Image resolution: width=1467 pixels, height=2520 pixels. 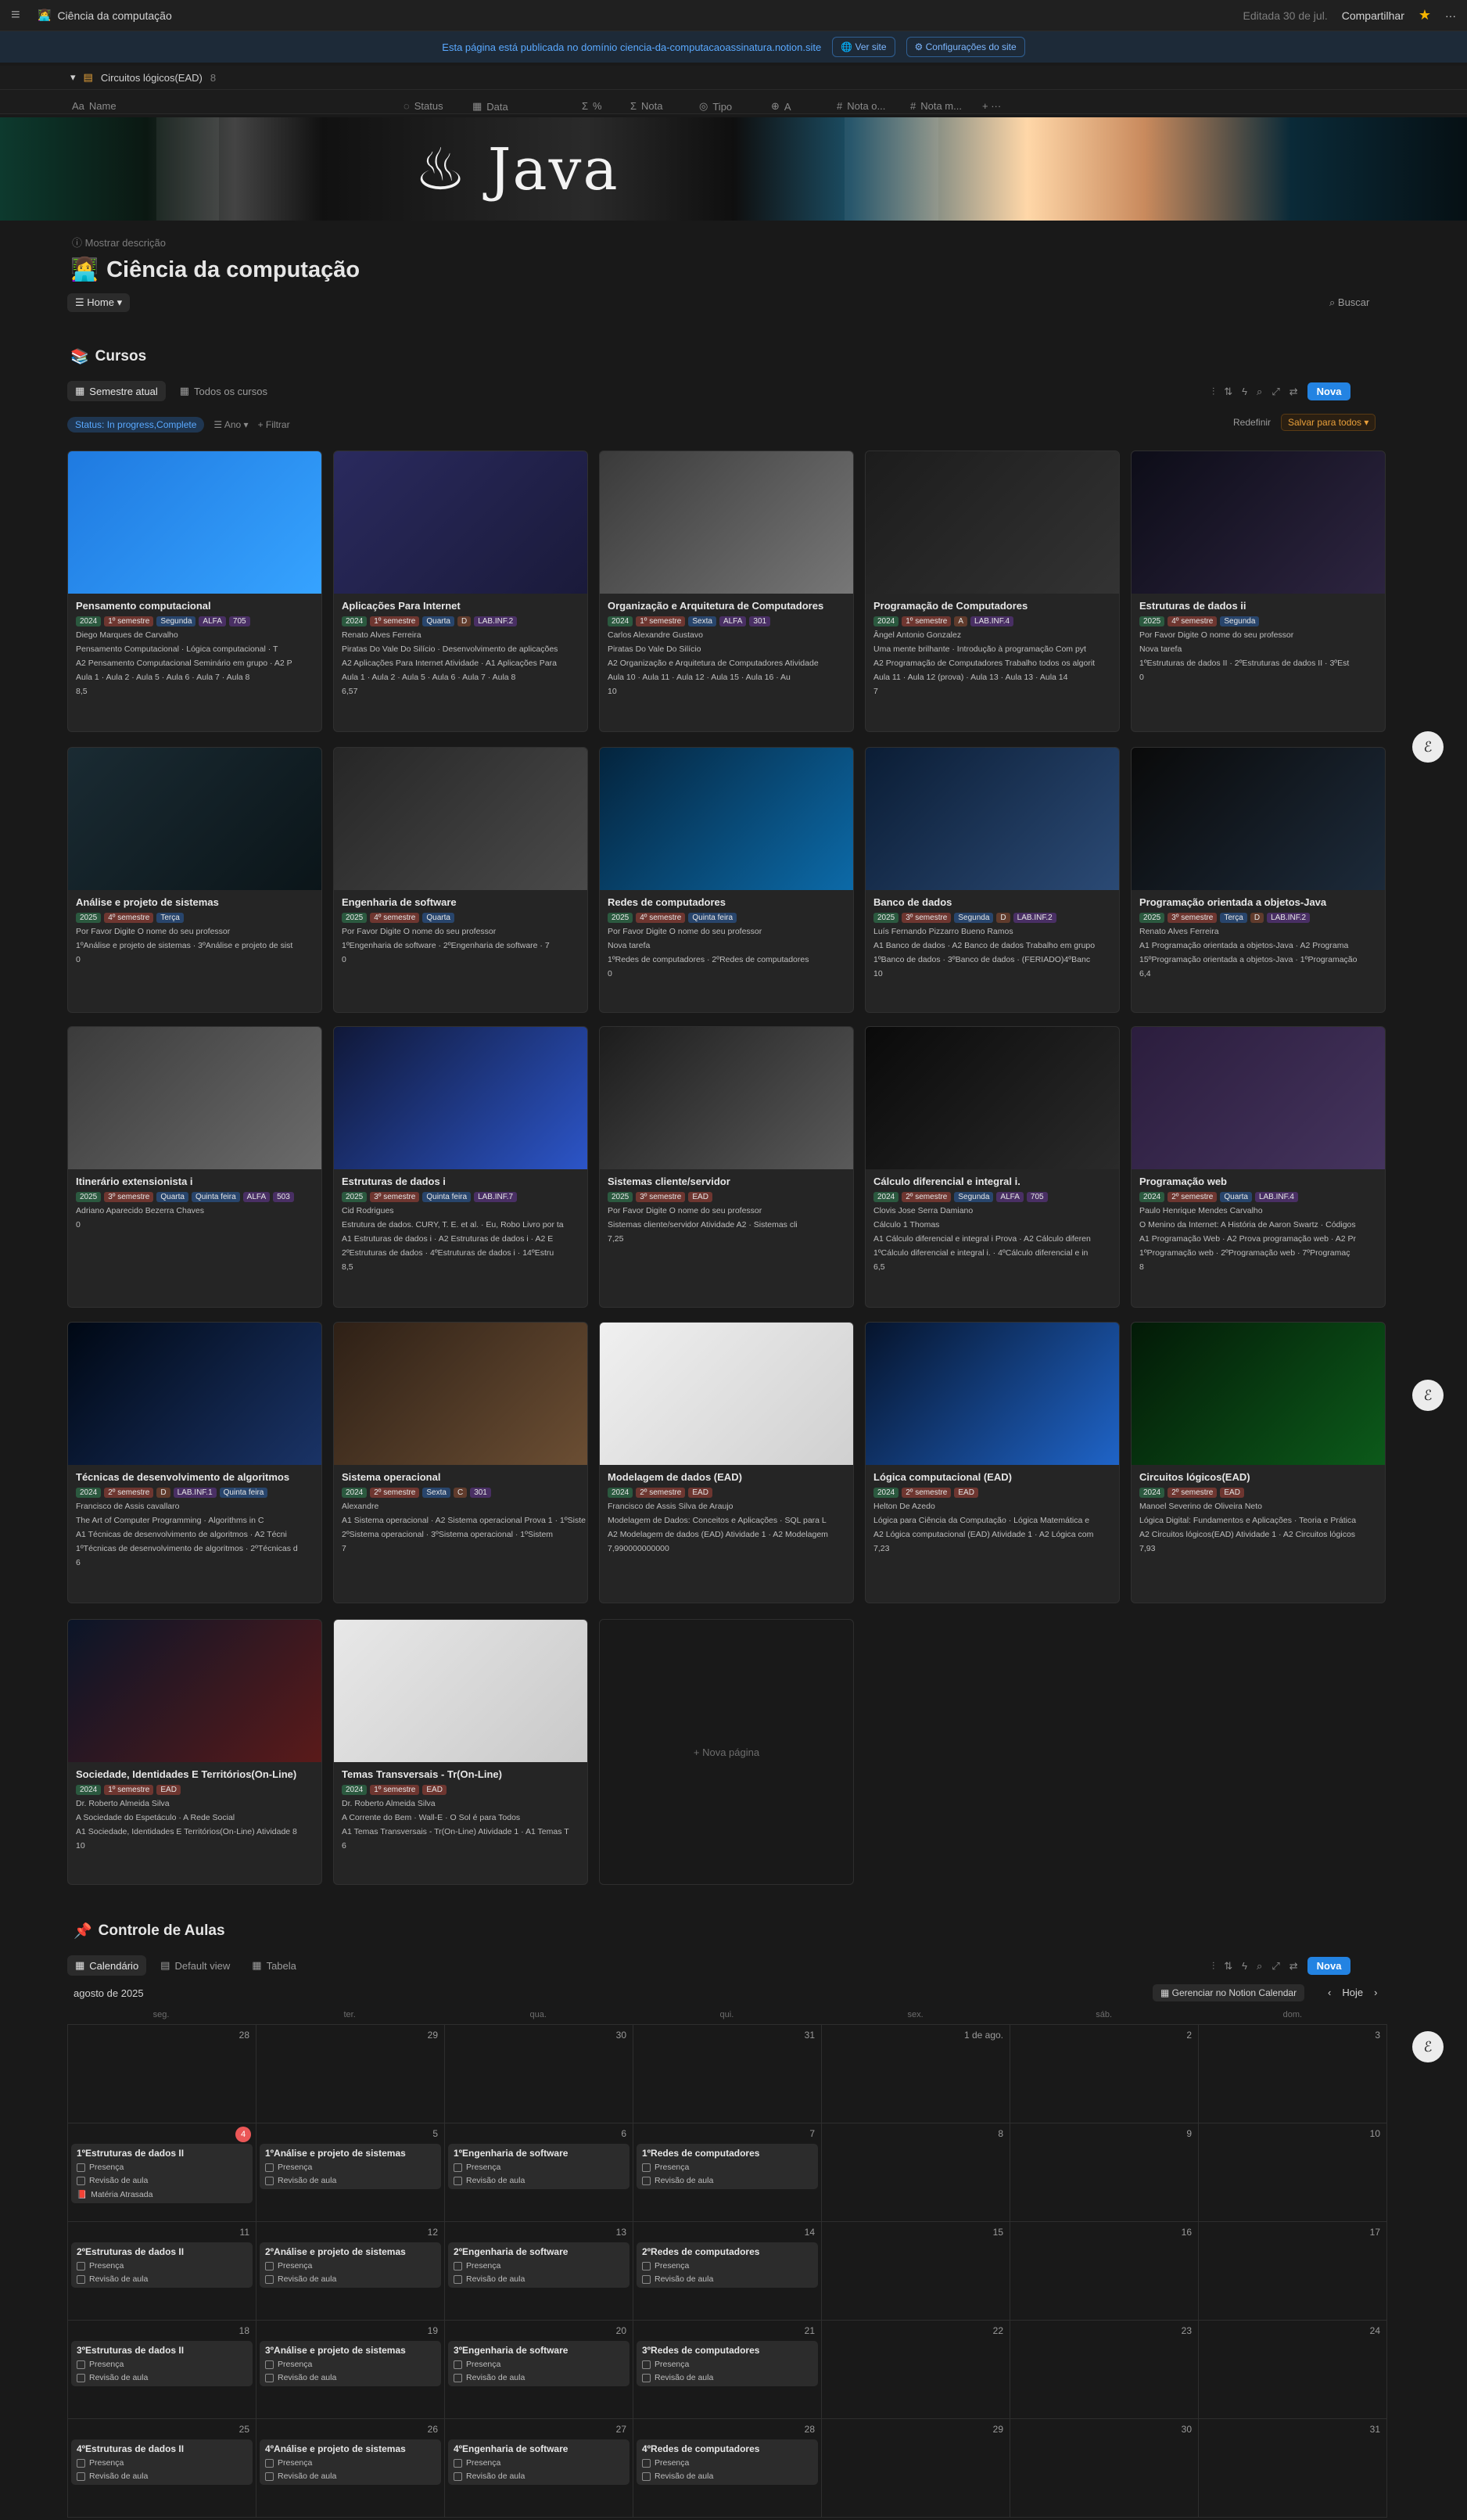 What do you see at coordinates (1105, 2074) in the screenshot?
I see `calendar-day: 2` at bounding box center [1105, 2074].